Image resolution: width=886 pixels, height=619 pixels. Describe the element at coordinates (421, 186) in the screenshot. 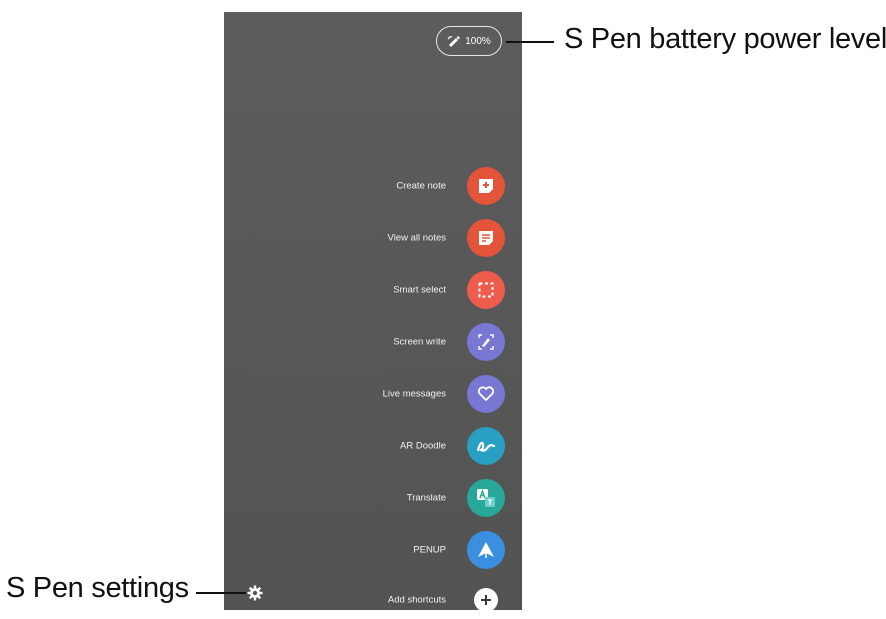

I see `menu-item-label: Create note` at that location.